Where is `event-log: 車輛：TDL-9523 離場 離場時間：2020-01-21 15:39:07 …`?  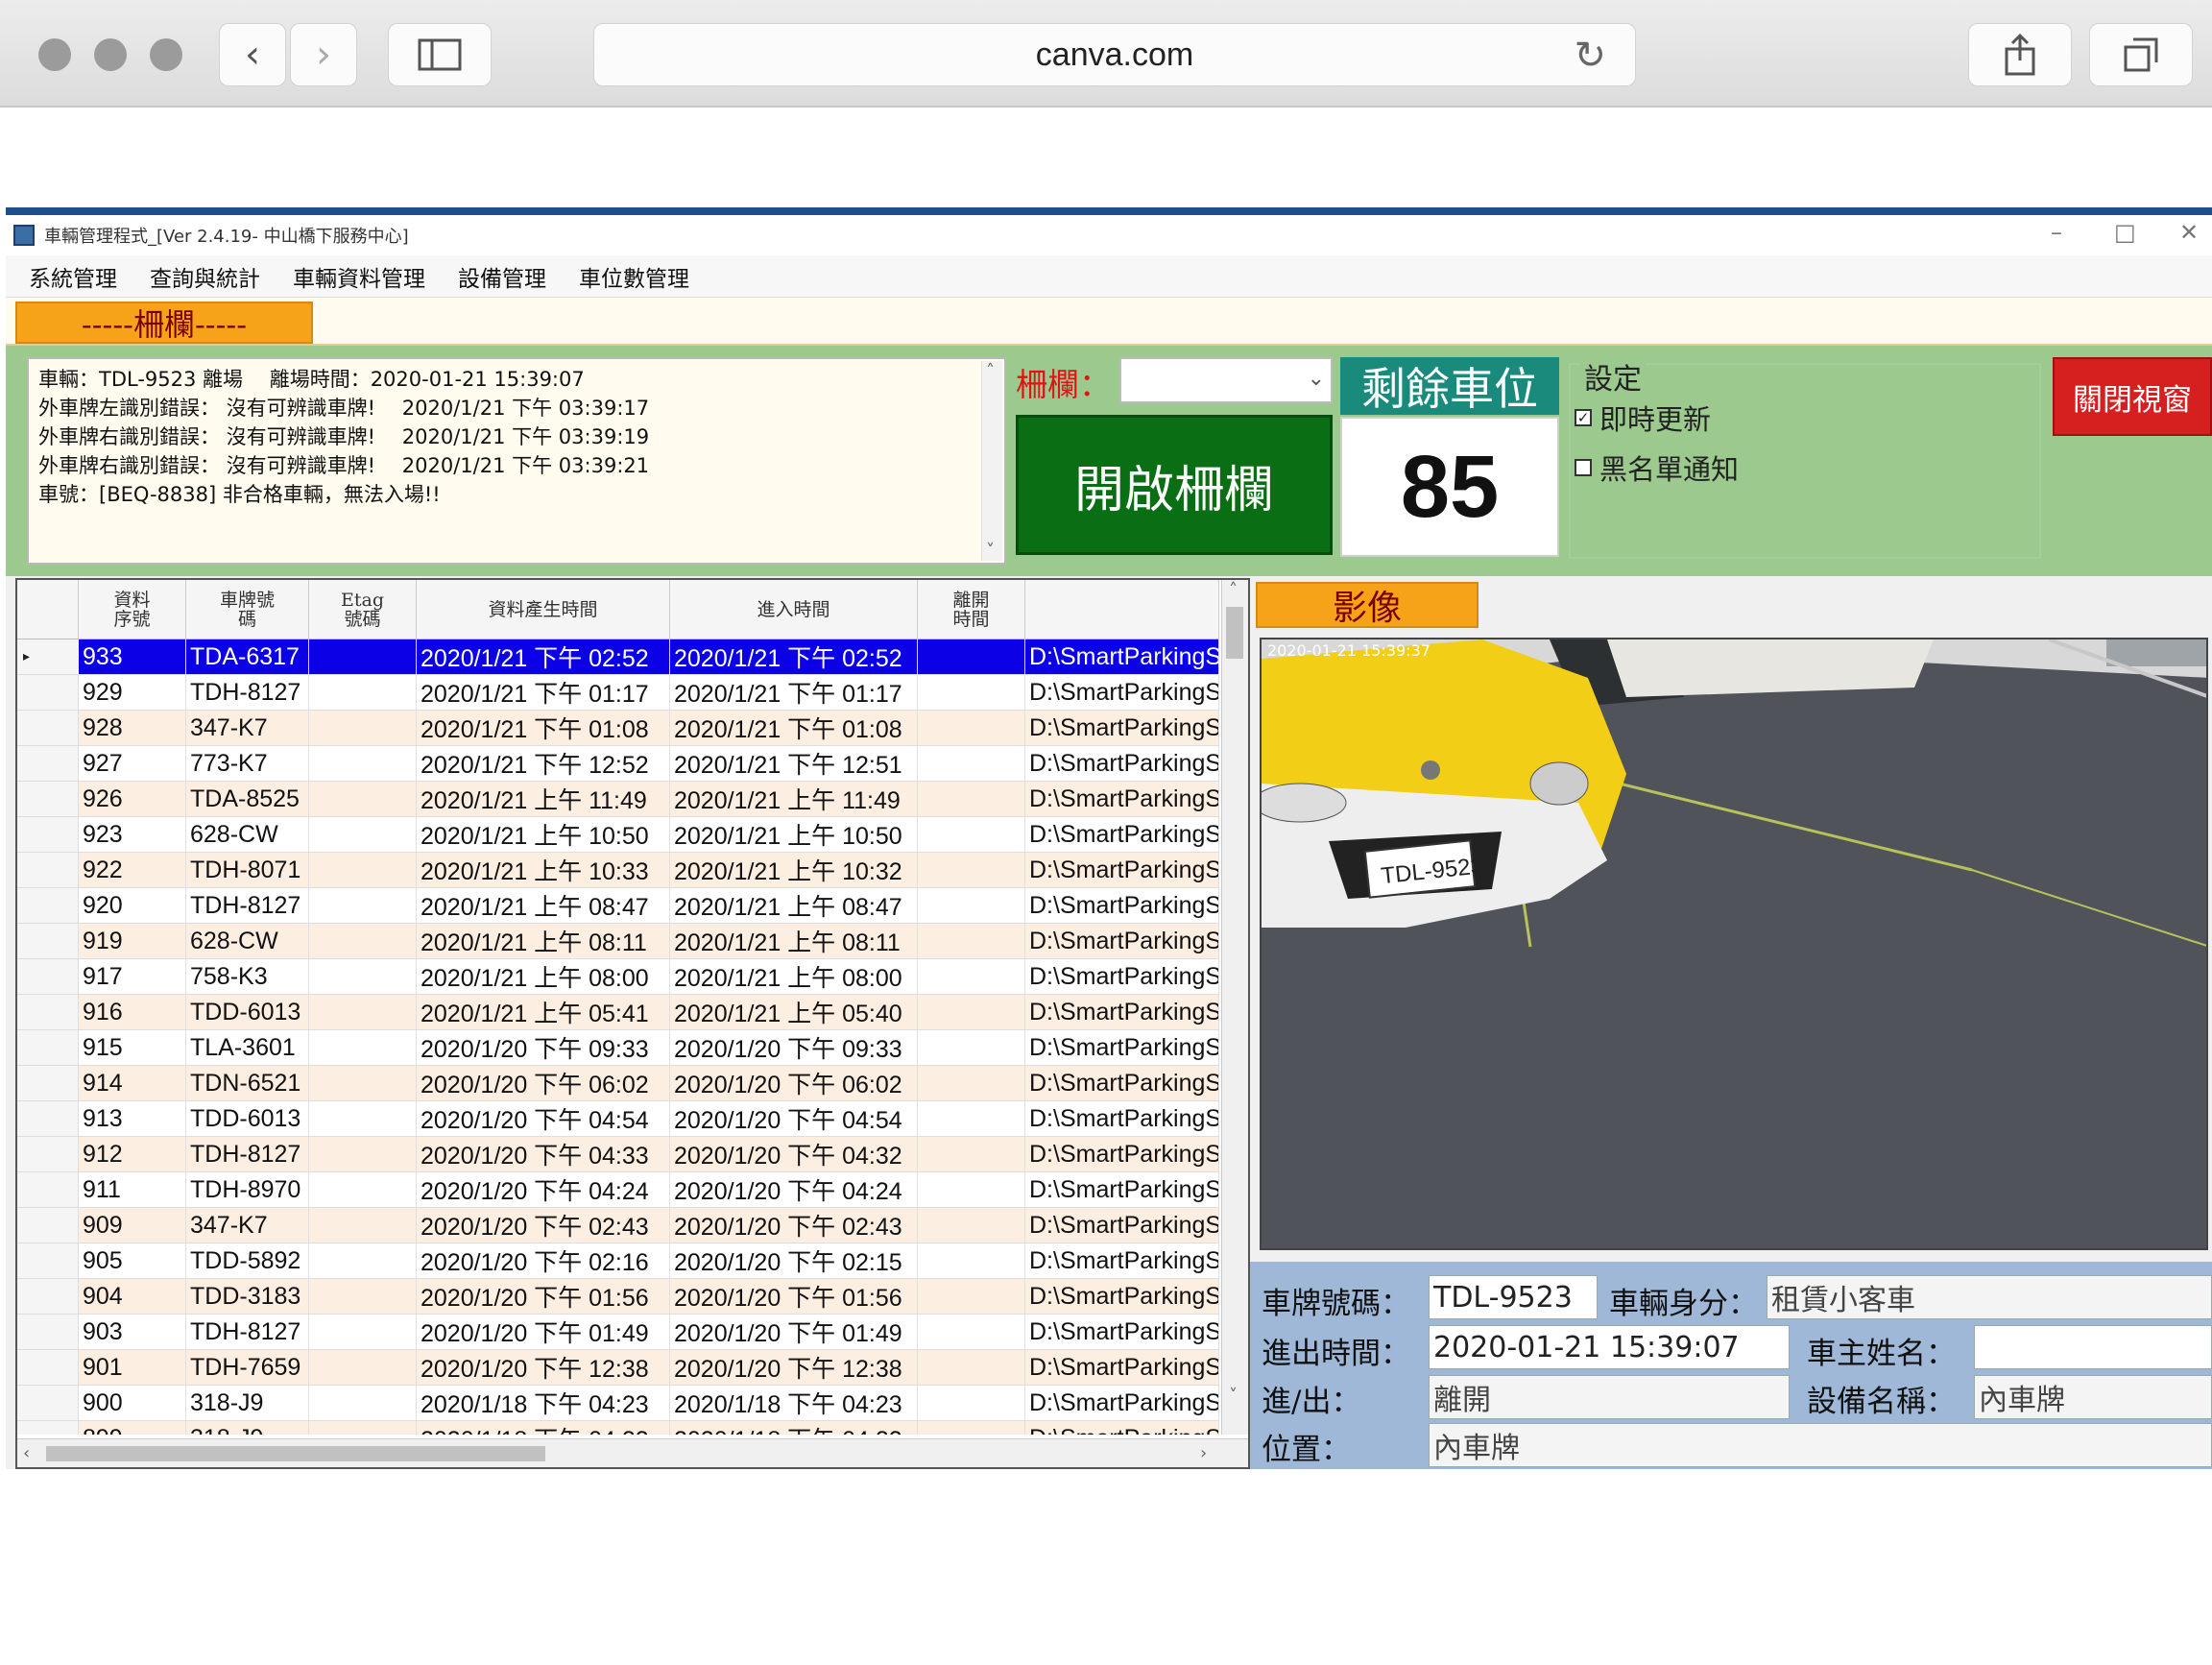
event-log: 車輛：TDL-9523 離場 離場時間：2020-01-21 15:39:07 … is located at coordinates (516, 461).